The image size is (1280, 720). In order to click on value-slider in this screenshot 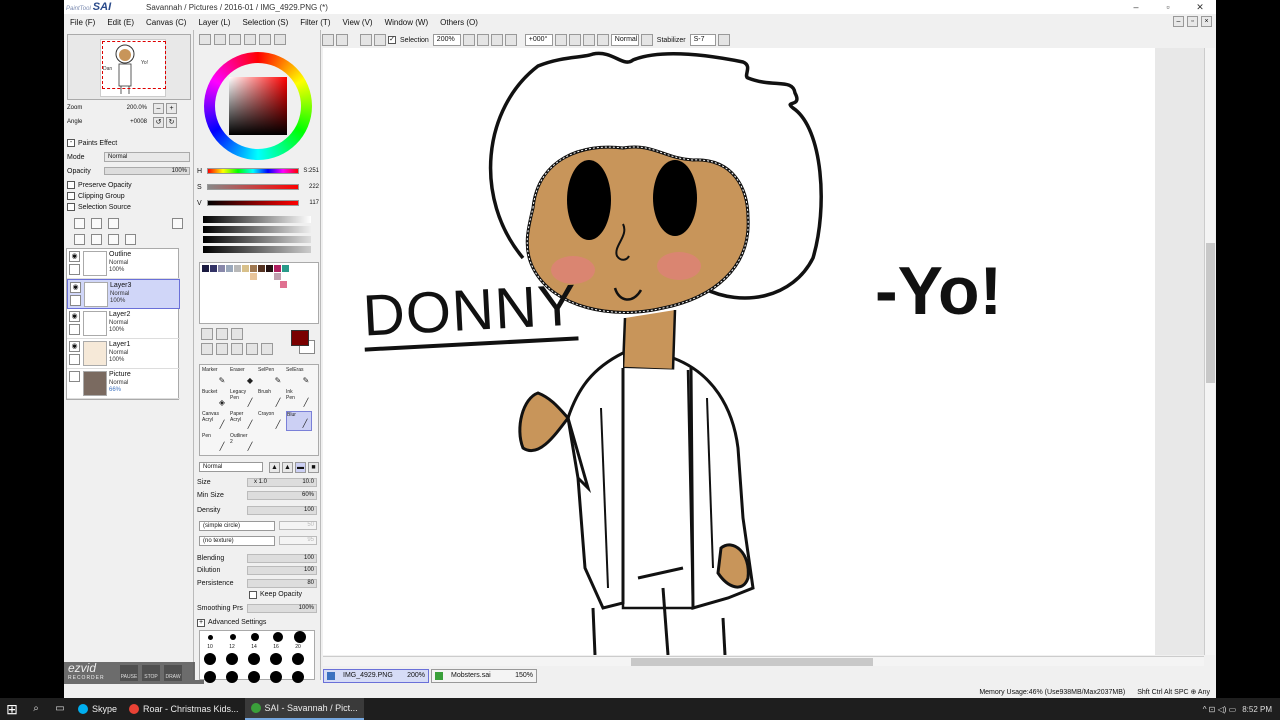, I will do `click(253, 203)`.